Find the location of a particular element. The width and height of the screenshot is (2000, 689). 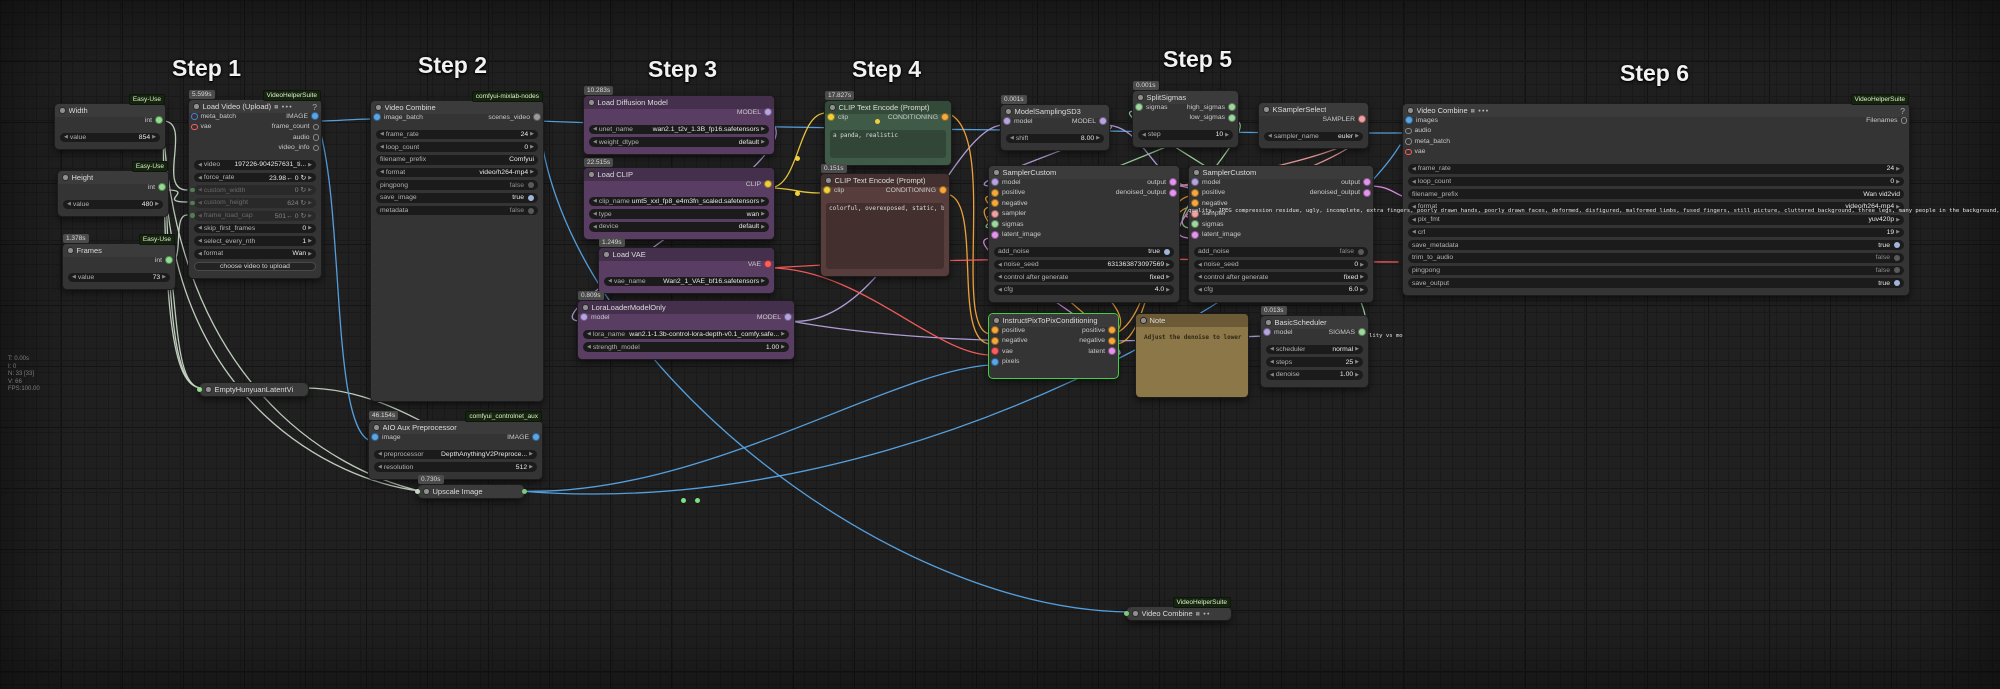

widget-add_noise: add_noise true is located at coordinates (1084, 252).